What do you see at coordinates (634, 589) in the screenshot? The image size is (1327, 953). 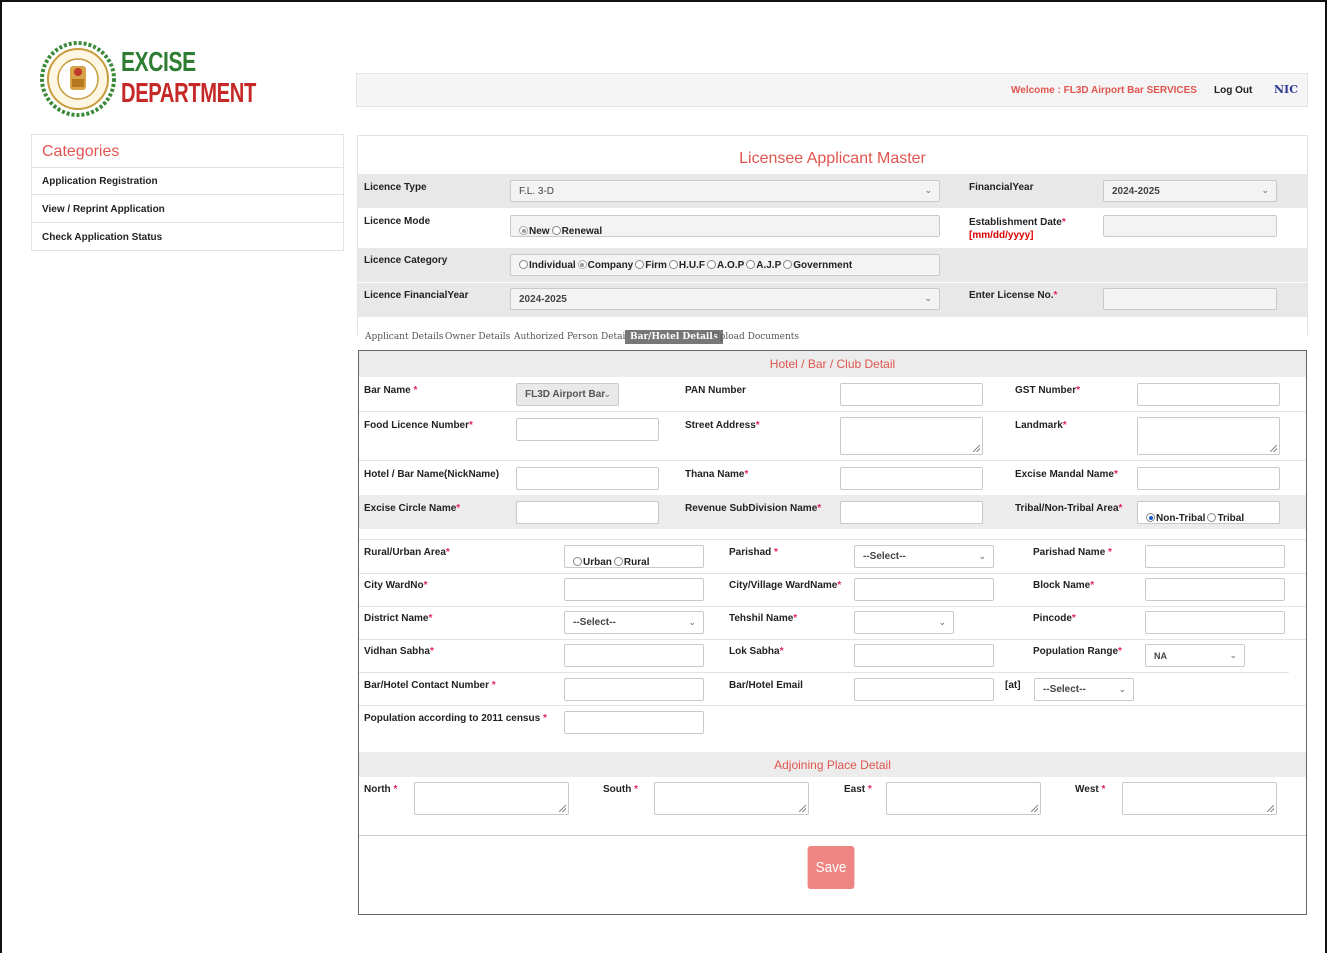 I see `ward-no-input` at bounding box center [634, 589].